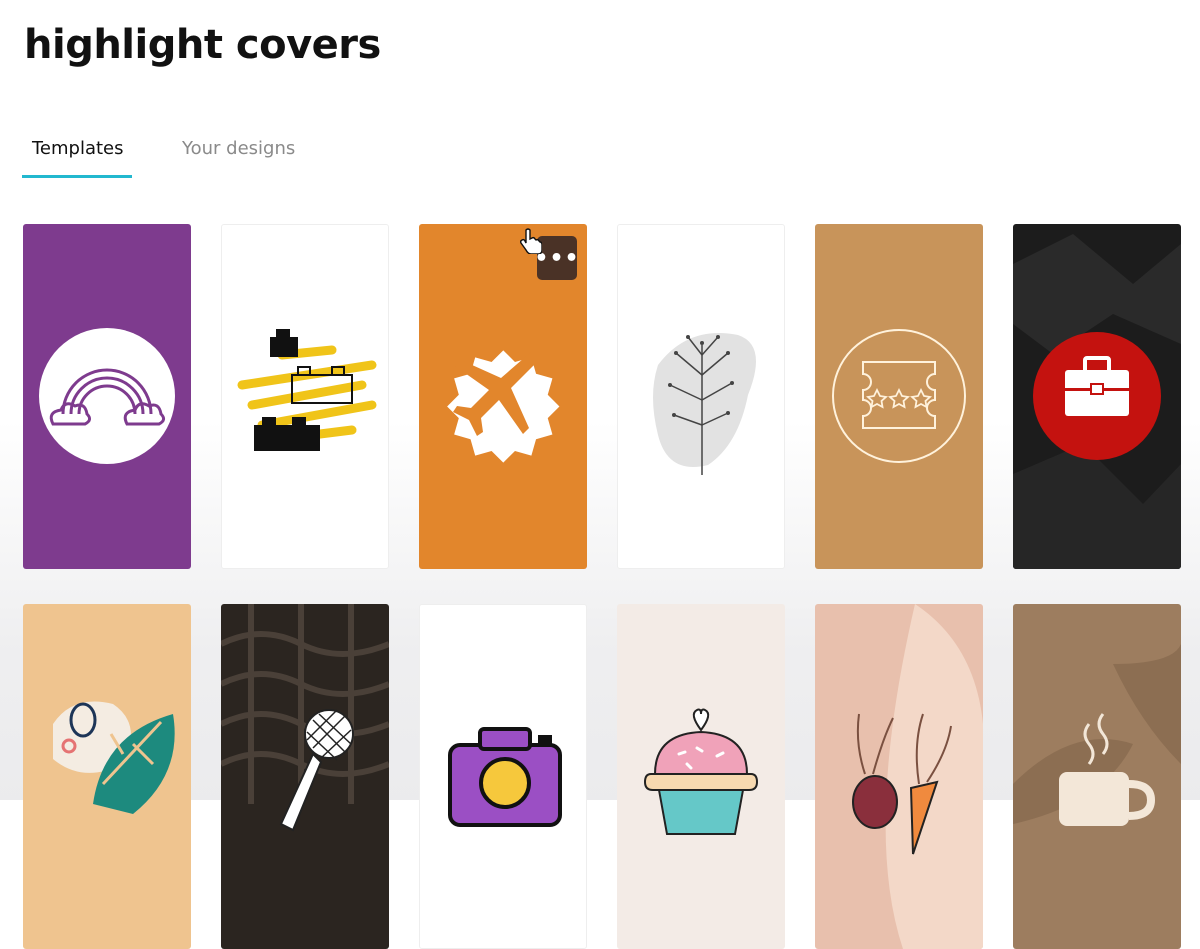  What do you see at coordinates (503, 396) in the screenshot?
I see `template-card-airplane: •••` at bounding box center [503, 396].